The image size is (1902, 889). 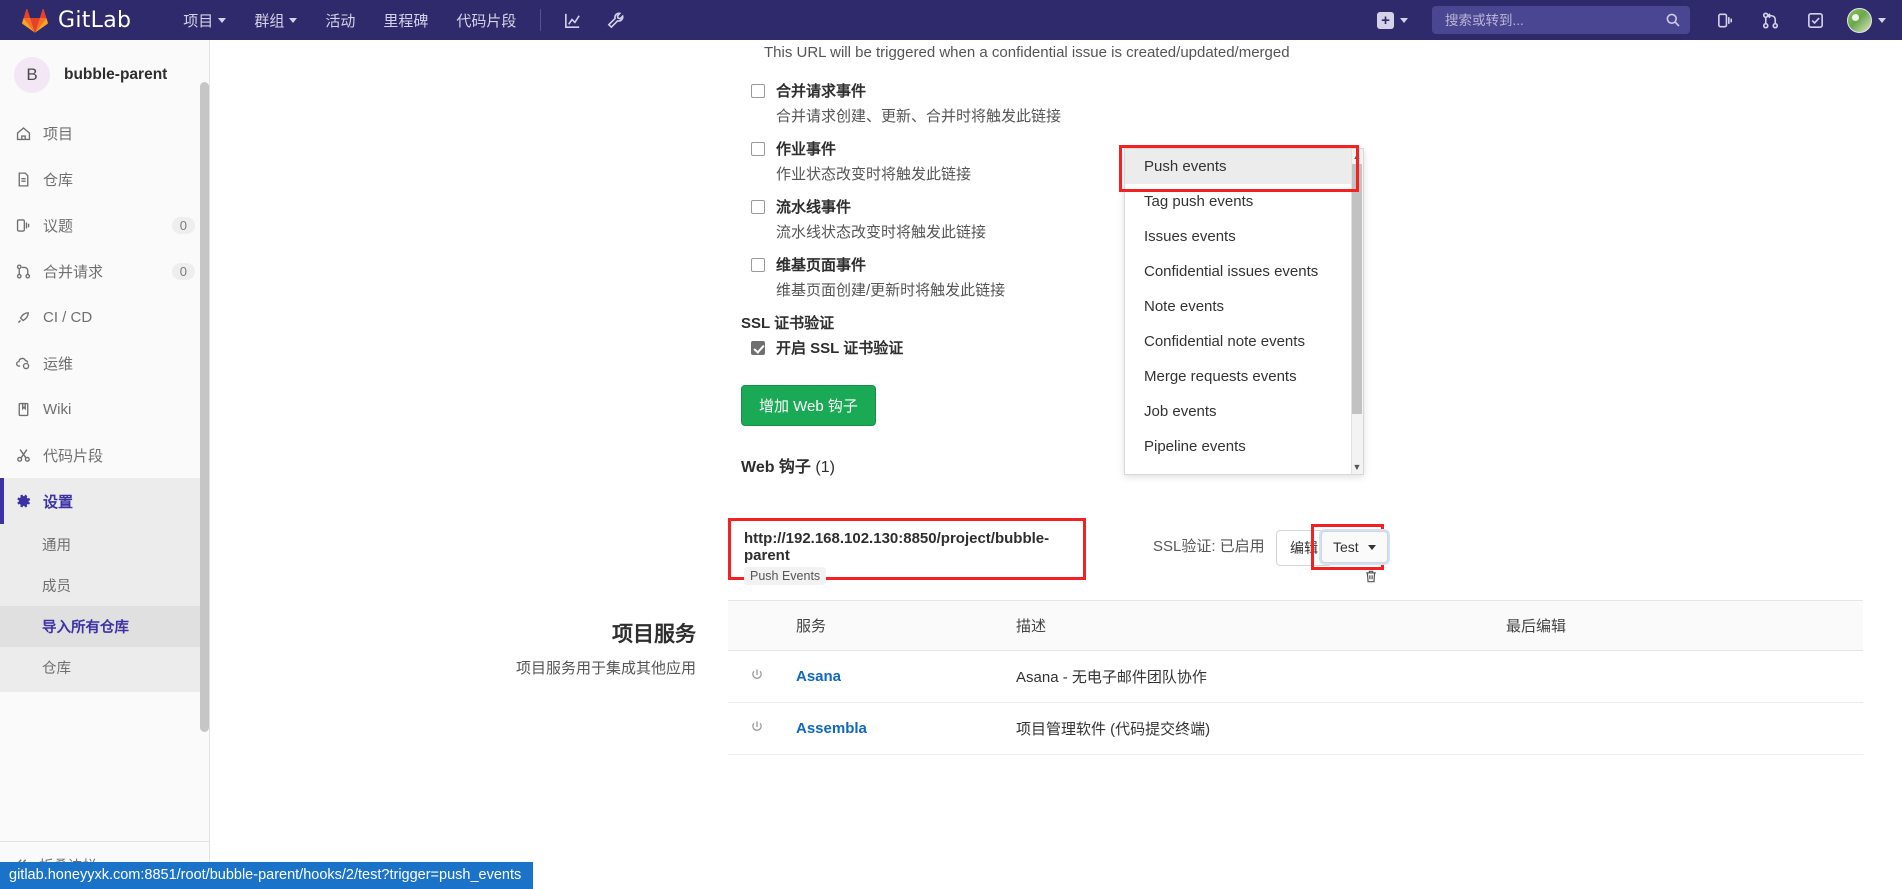 I want to click on sidebar-label-issues: 议题, so click(x=58, y=226).